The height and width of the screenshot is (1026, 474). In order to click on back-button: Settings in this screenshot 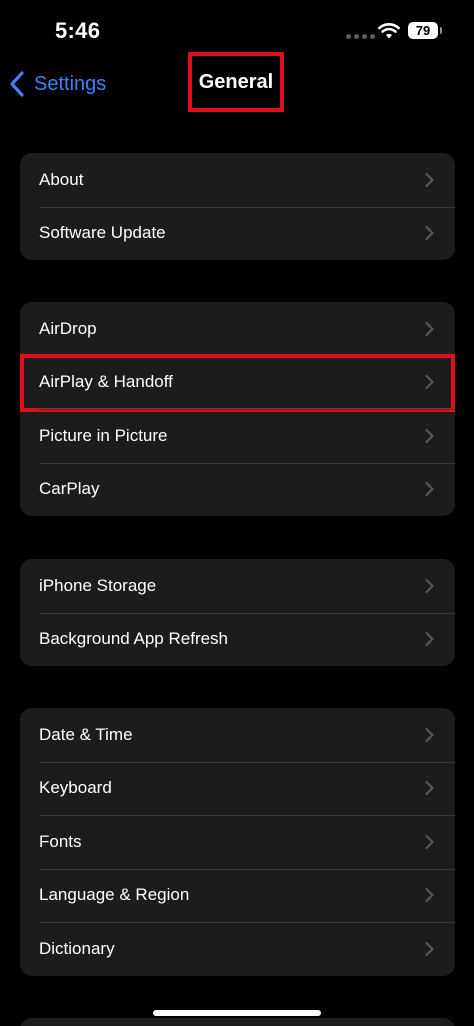, I will do `click(57, 84)`.